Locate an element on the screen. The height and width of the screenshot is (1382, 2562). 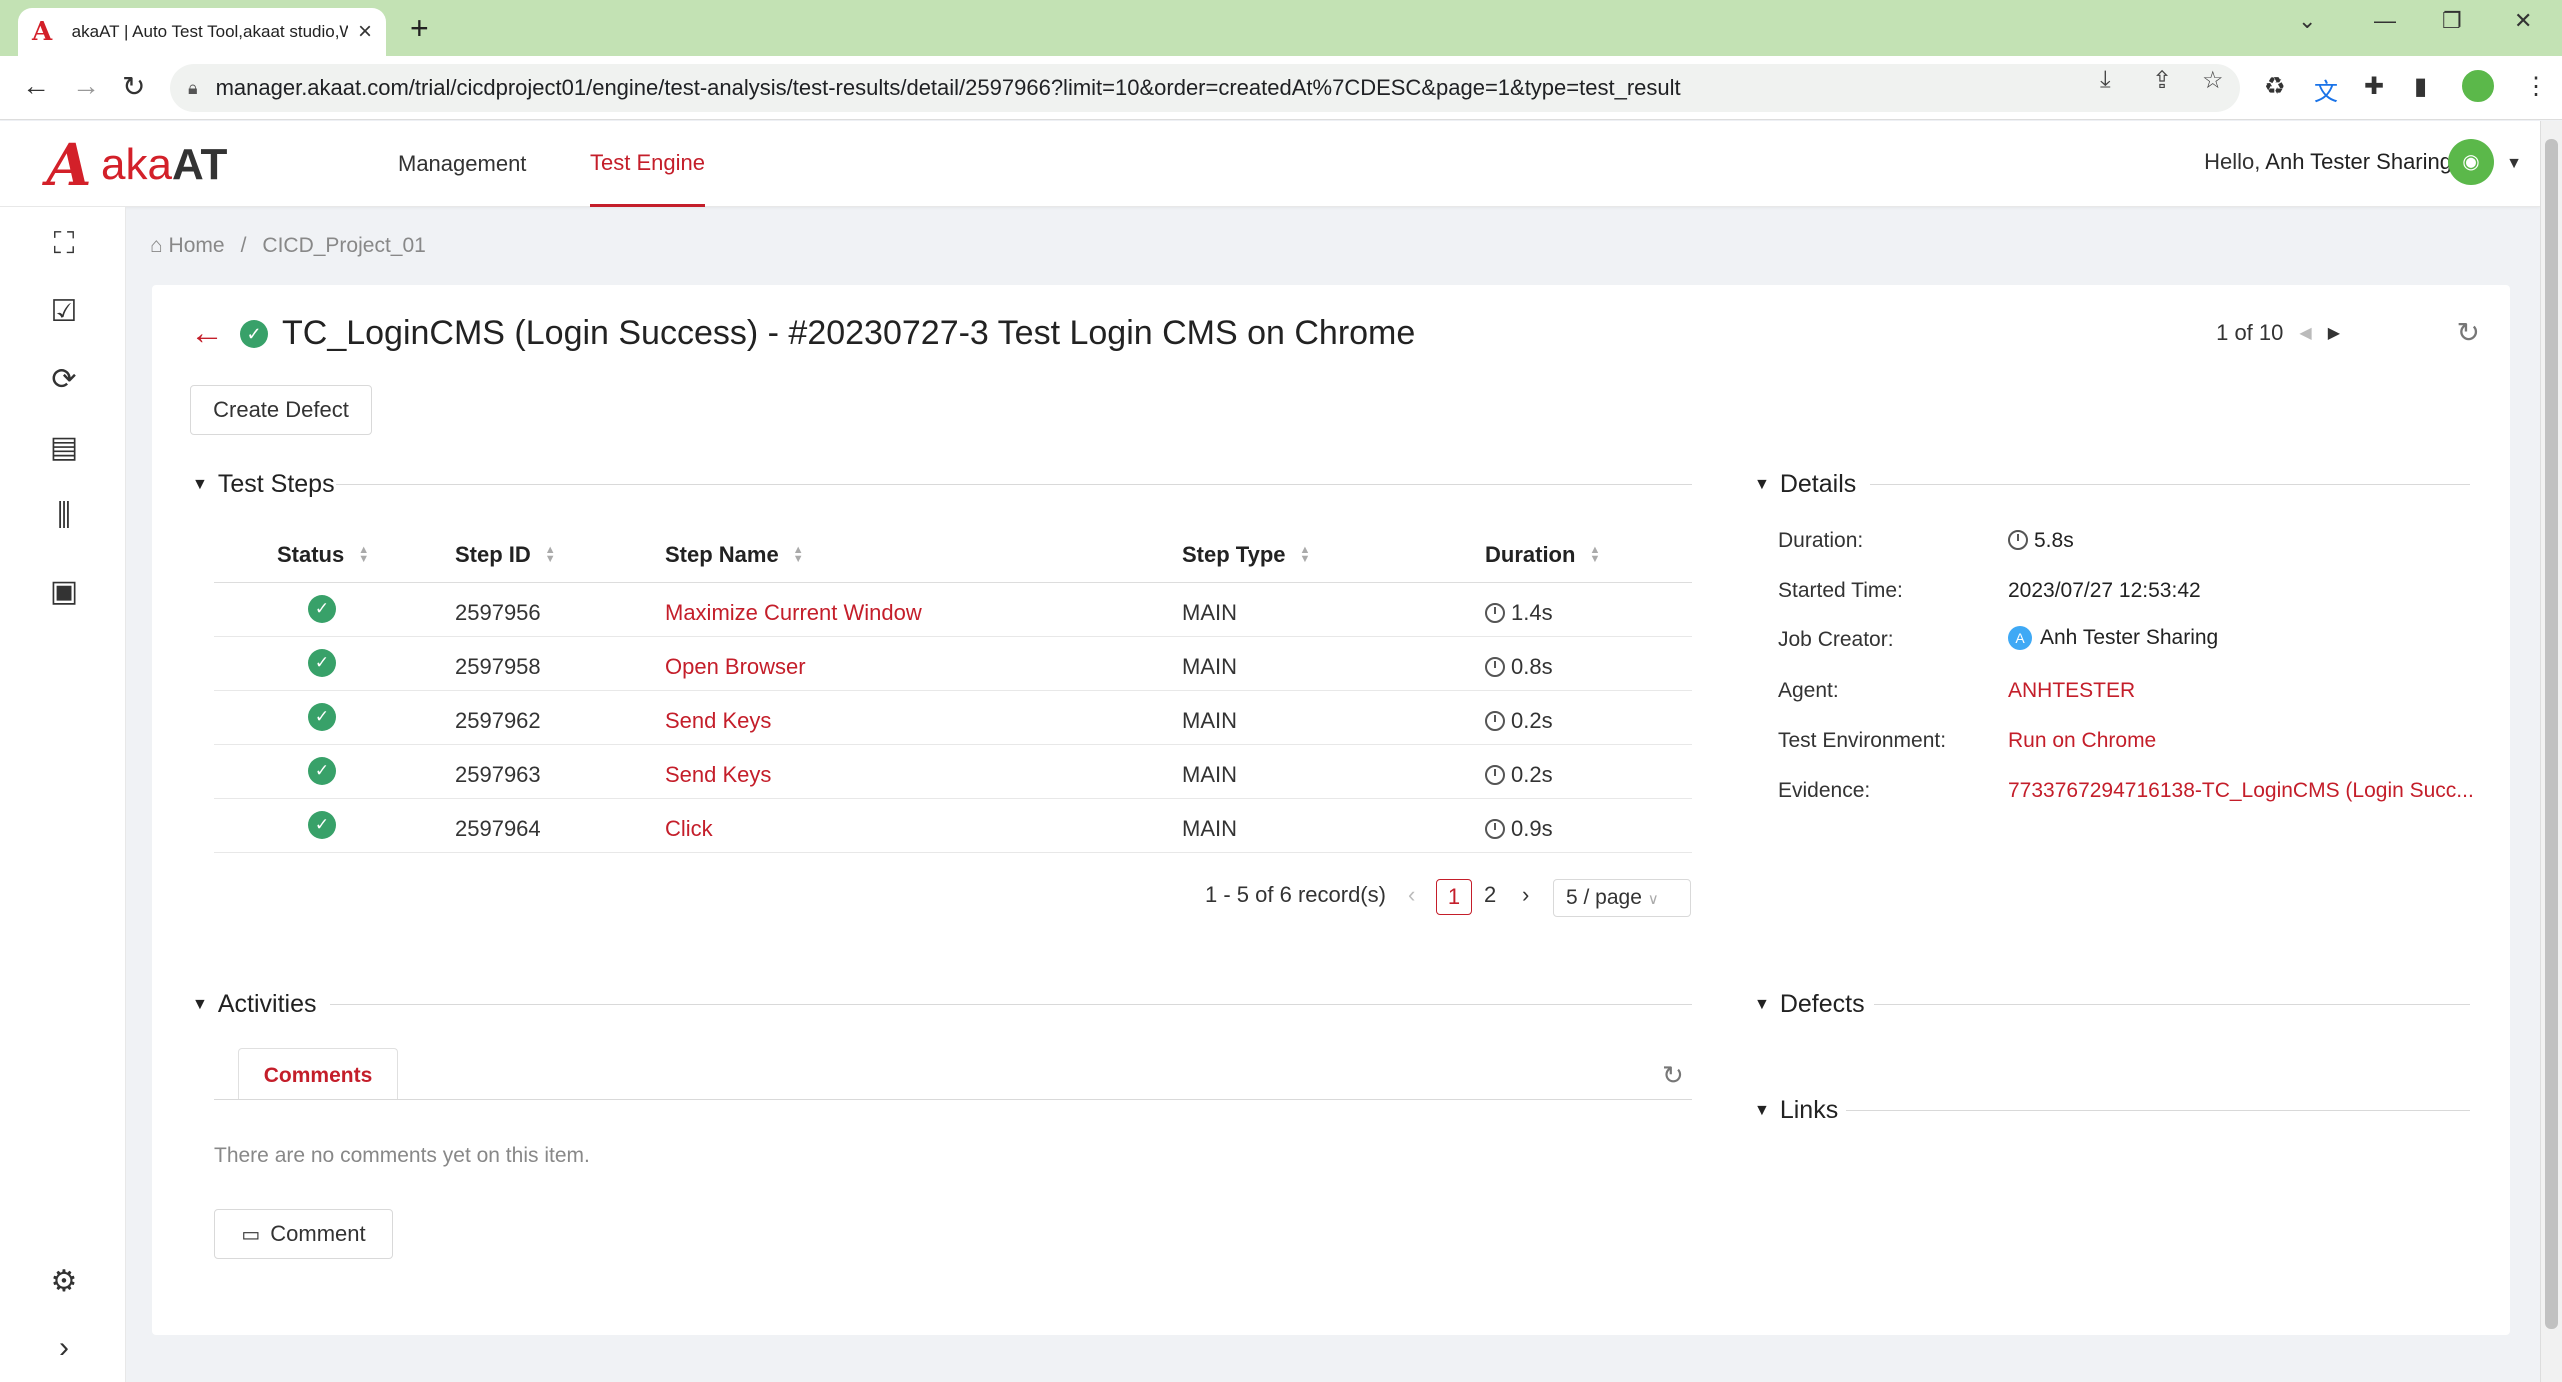
expand-sidebar-chevron-icon: › is located at coordinates (64, 1348).